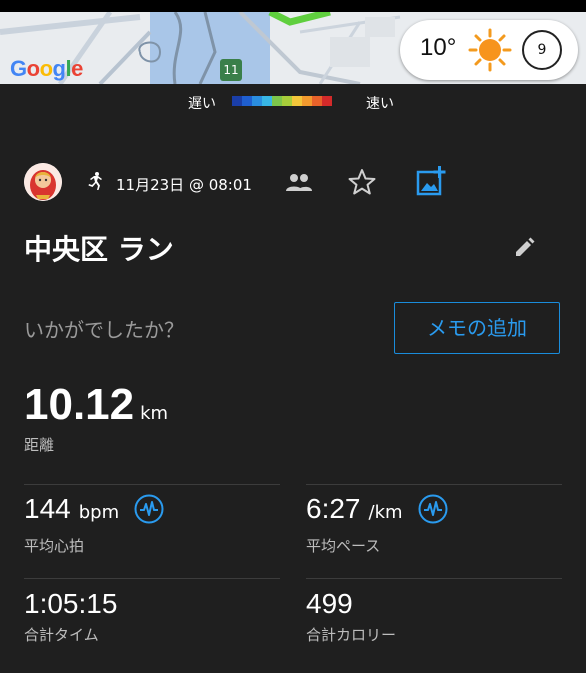  Describe the element at coordinates (293, 6) in the screenshot. I see `status-bar` at that location.